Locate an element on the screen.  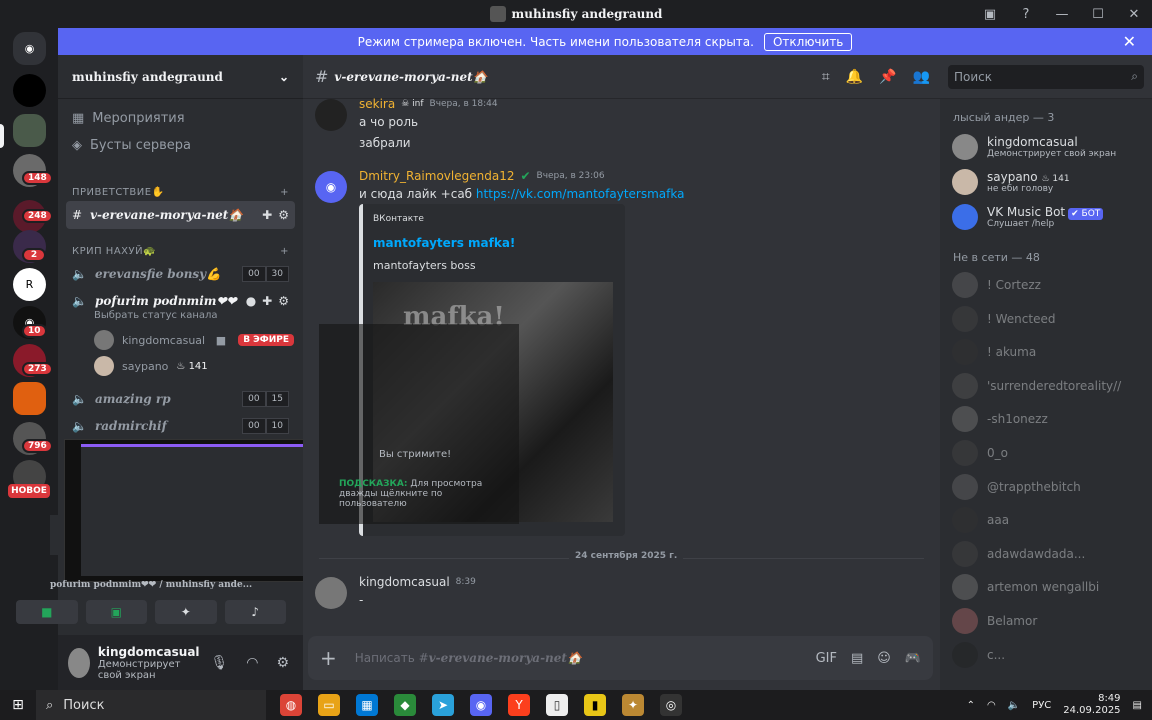
guild-icon: R is located at coordinates (29, 284).